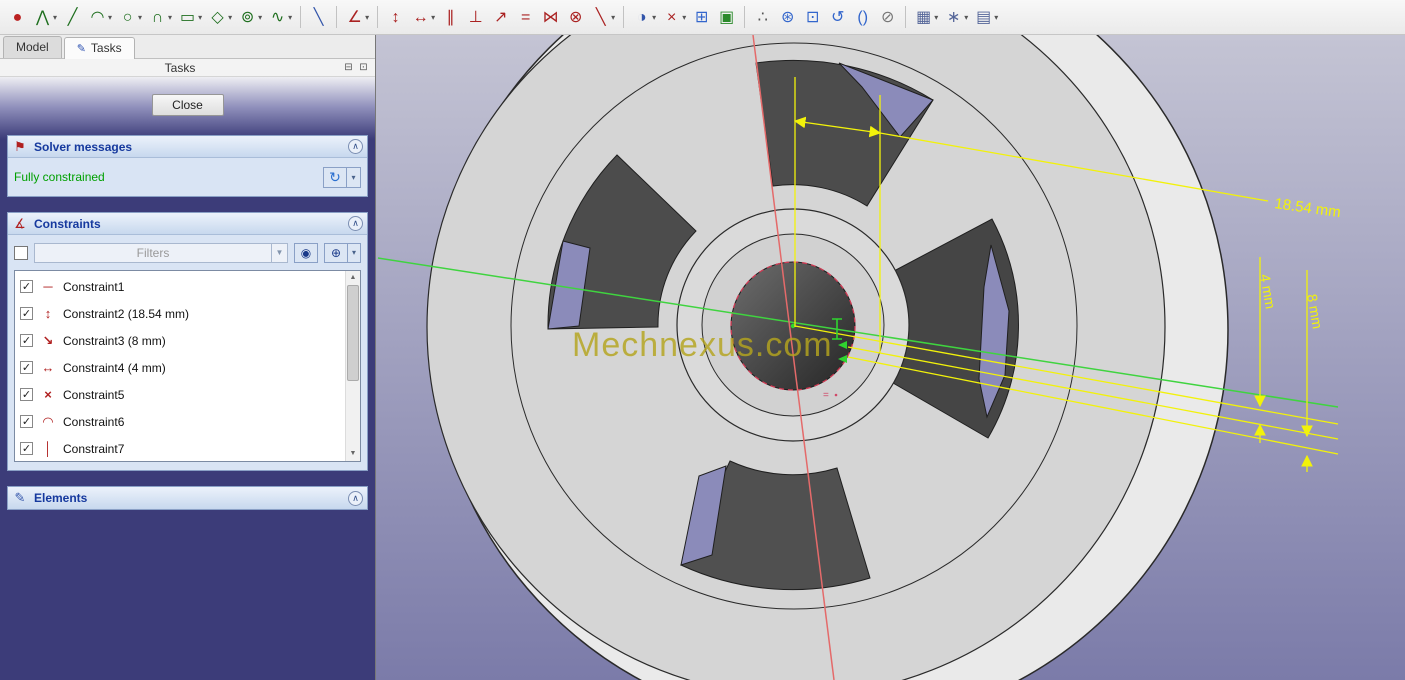 The image size is (1405, 680). I want to click on tool-constrain-block: ⊗, so click(575, 17).